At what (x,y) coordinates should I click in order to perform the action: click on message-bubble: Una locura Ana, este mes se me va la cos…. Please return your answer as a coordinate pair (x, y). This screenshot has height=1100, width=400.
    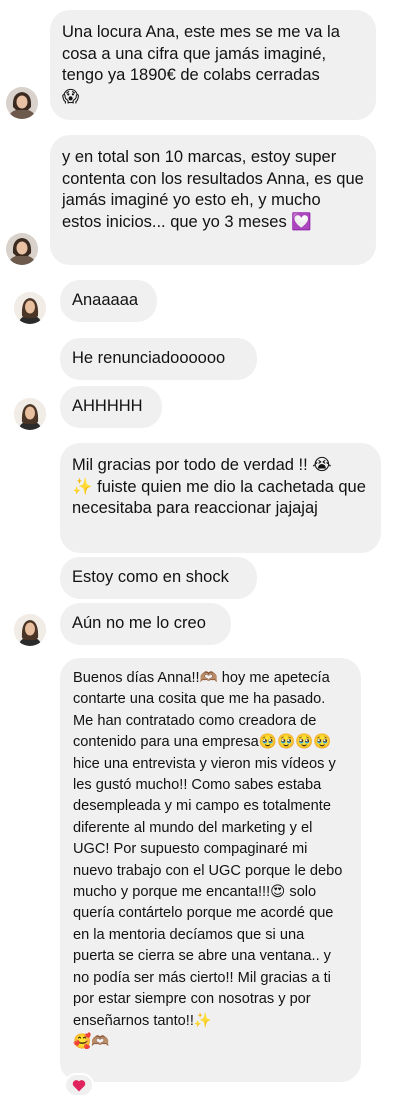
    Looking at the image, I should click on (213, 65).